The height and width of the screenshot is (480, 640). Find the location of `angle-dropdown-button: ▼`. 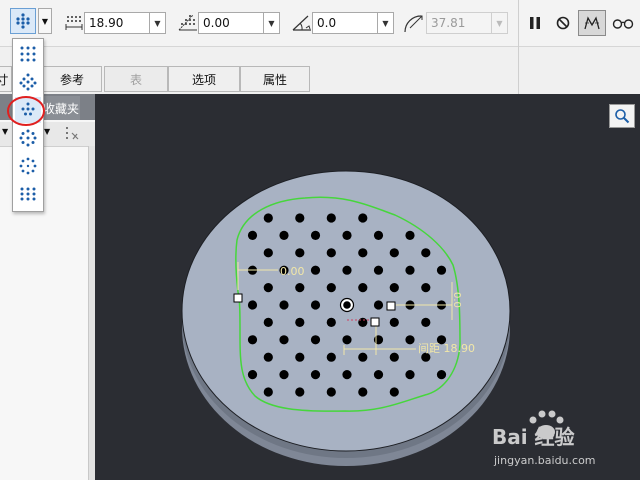

angle-dropdown-button: ▼ is located at coordinates (272, 23).